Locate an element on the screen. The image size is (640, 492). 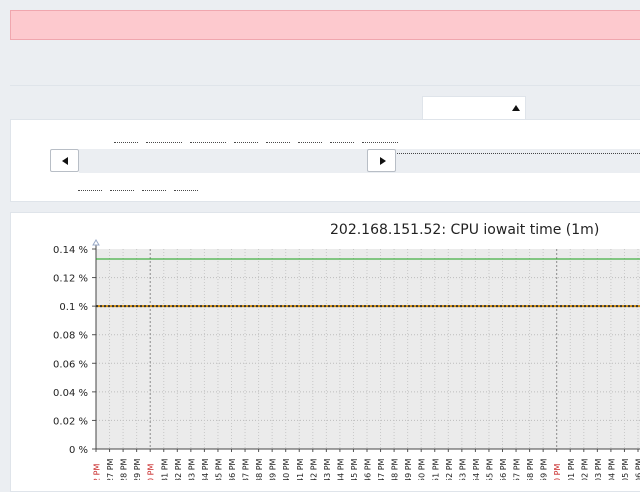
y-tick-label: 0.1 % is located at coordinates (73, 307).